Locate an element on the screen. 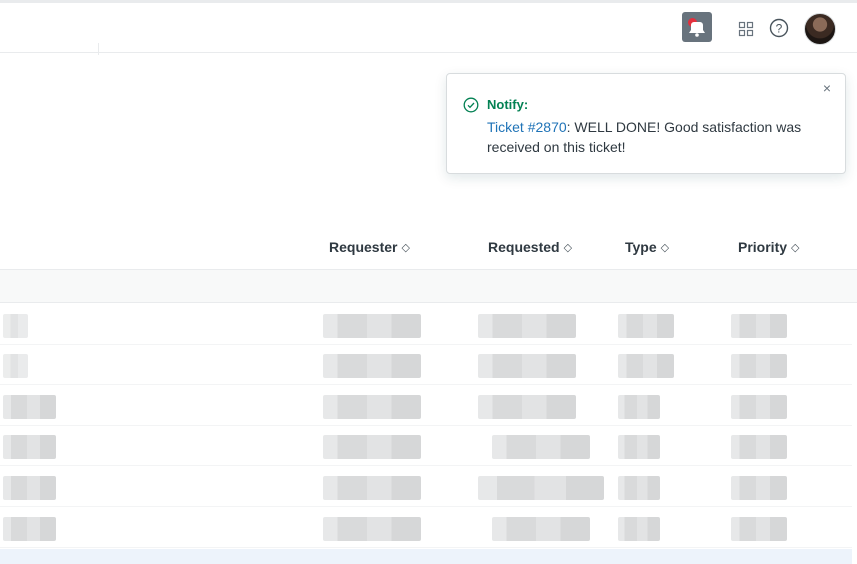  tab-divider is located at coordinates (98, 49).